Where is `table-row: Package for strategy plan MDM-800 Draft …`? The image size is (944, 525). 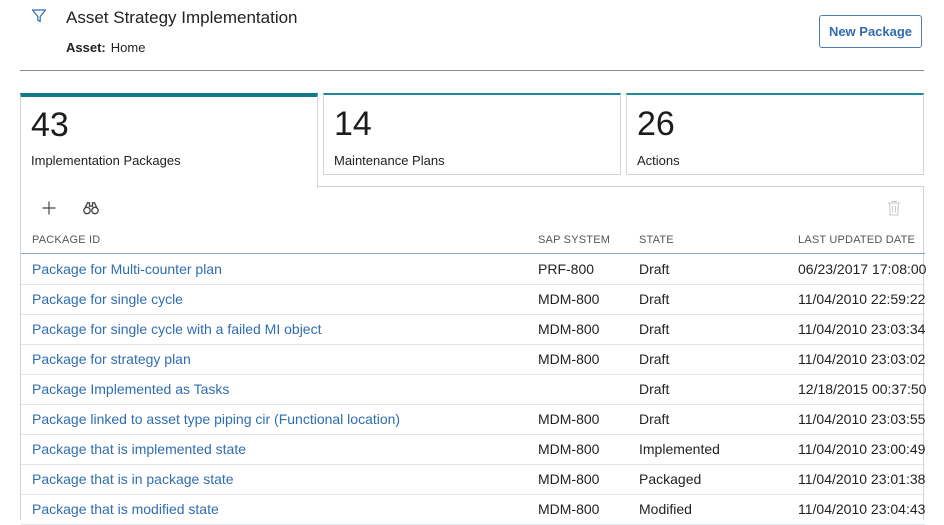
table-row: Package for strategy plan MDM-800 Draft … is located at coordinates (473, 359).